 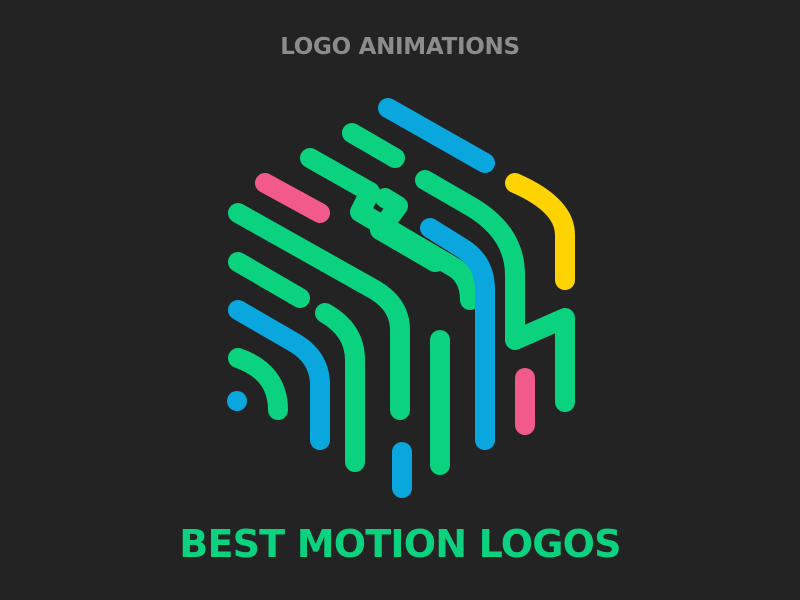 What do you see at coordinates (400, 544) in the screenshot?
I see `page-title: BEST MOTION LOGOS` at bounding box center [400, 544].